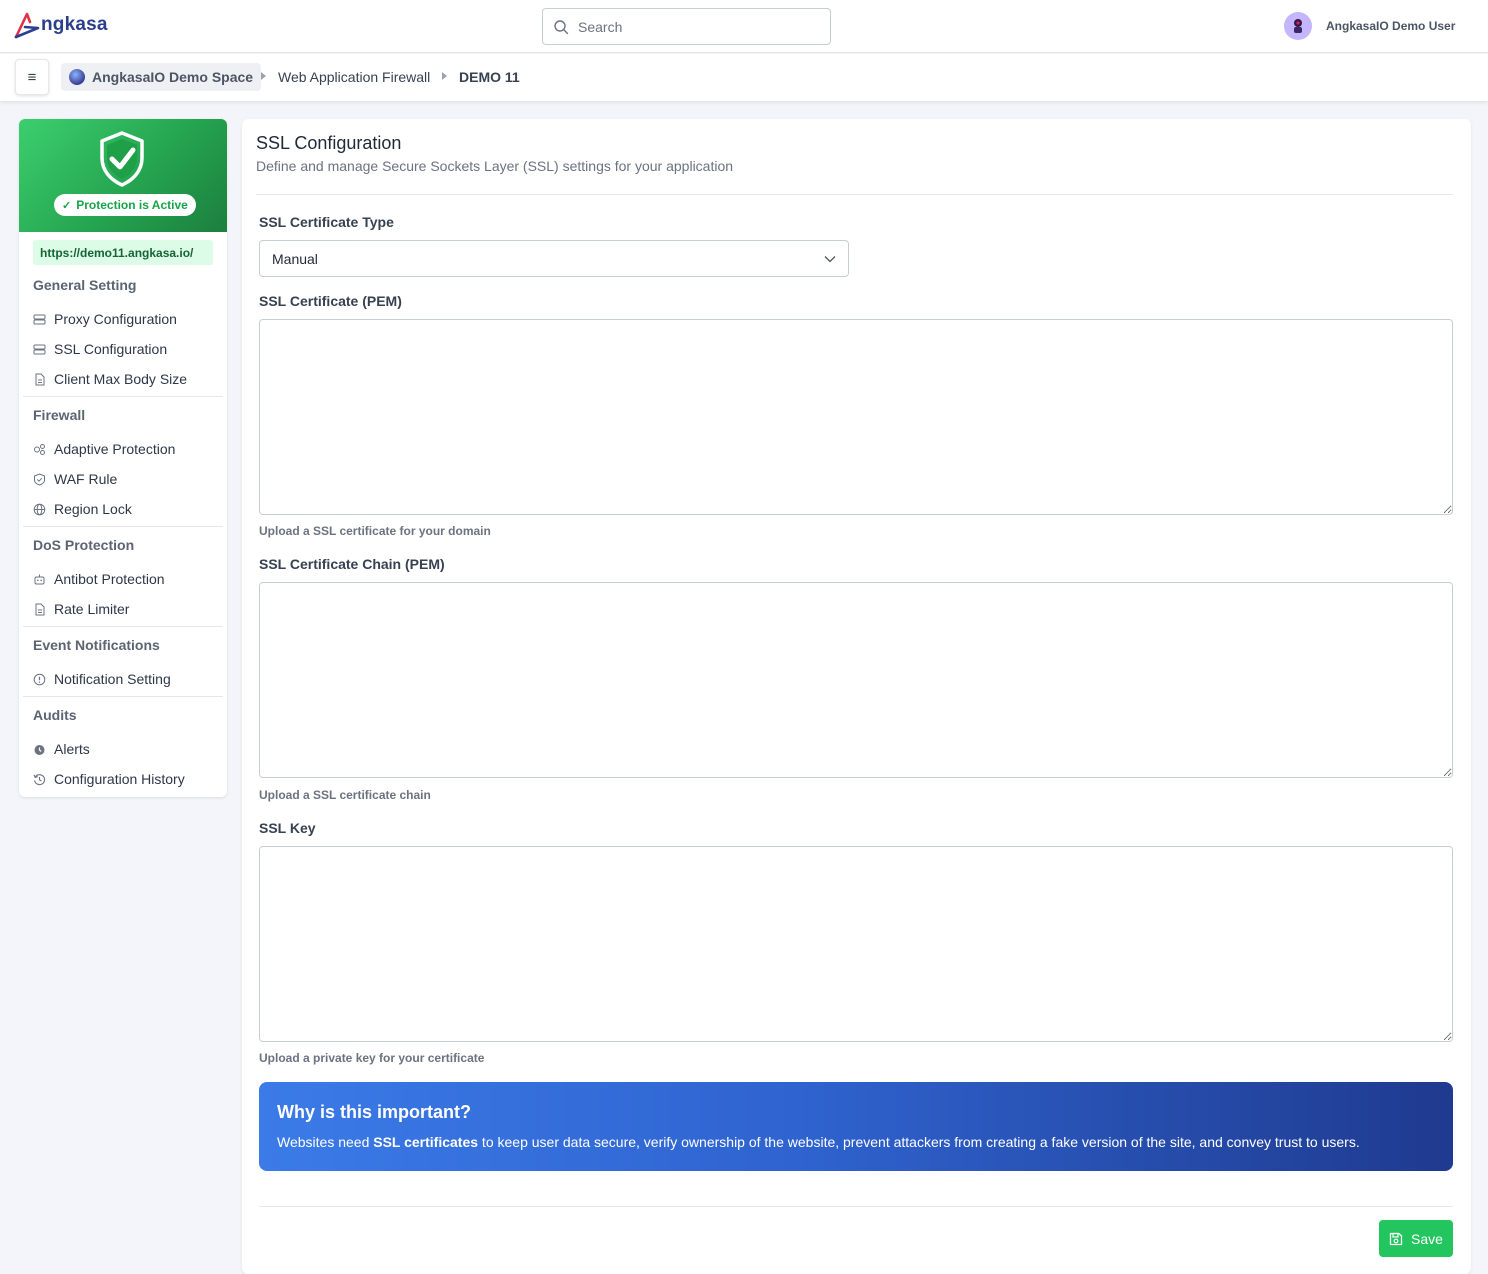 The image size is (1488, 1274). What do you see at coordinates (85, 285) in the screenshot?
I see `section-title-general: General Setting` at bounding box center [85, 285].